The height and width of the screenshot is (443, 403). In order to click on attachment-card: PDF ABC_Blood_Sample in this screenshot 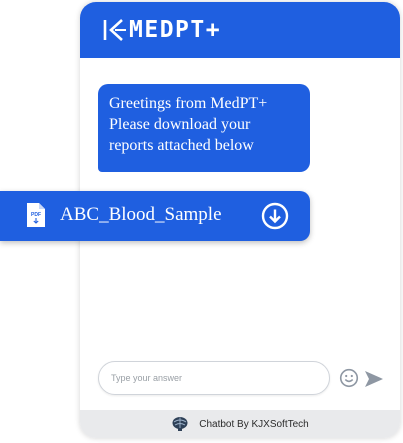, I will do `click(155, 216)`.